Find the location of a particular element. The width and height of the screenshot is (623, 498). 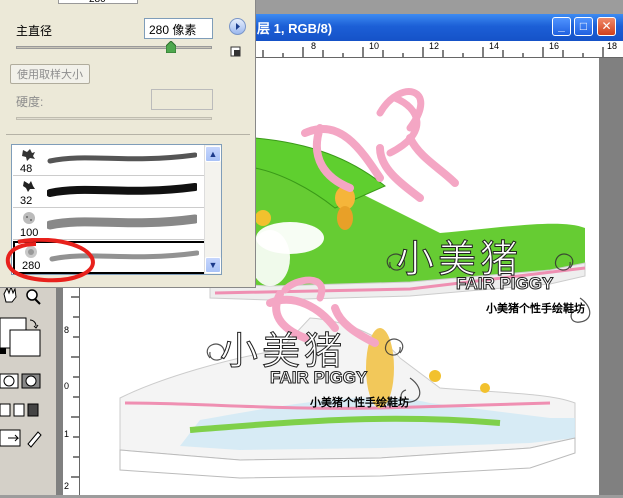

swap-colors-icon is located at coordinates (34, 324).